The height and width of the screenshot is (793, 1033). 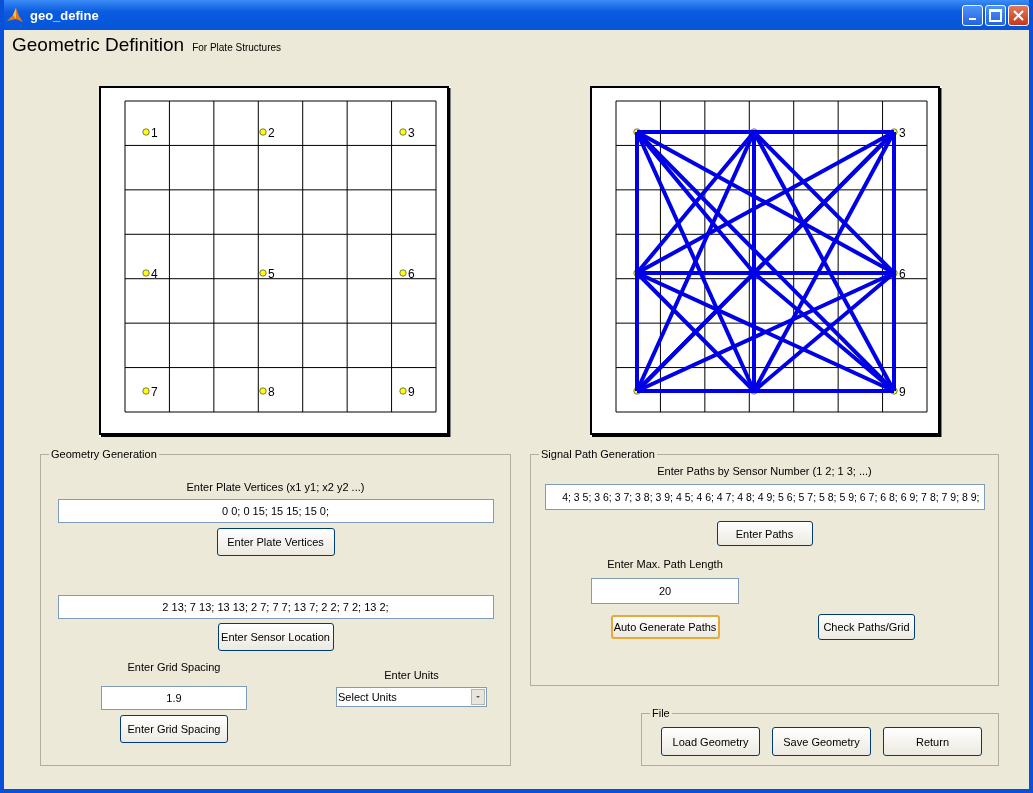 What do you see at coordinates (174, 667) in the screenshot?
I see `field-label: Enter Grid Spacing` at bounding box center [174, 667].